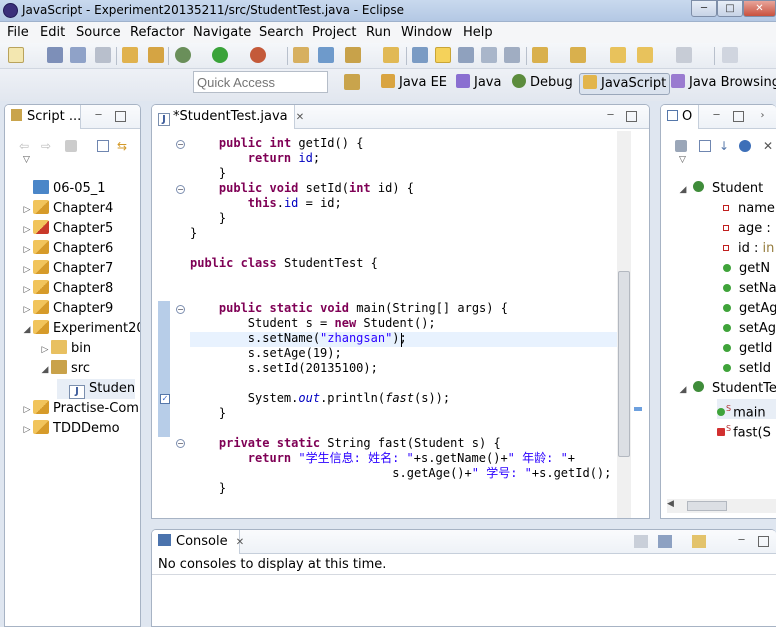 This screenshot has width=776, height=627. What do you see at coordinates (98, 32) in the screenshot?
I see `menu-source: Source` at bounding box center [98, 32].